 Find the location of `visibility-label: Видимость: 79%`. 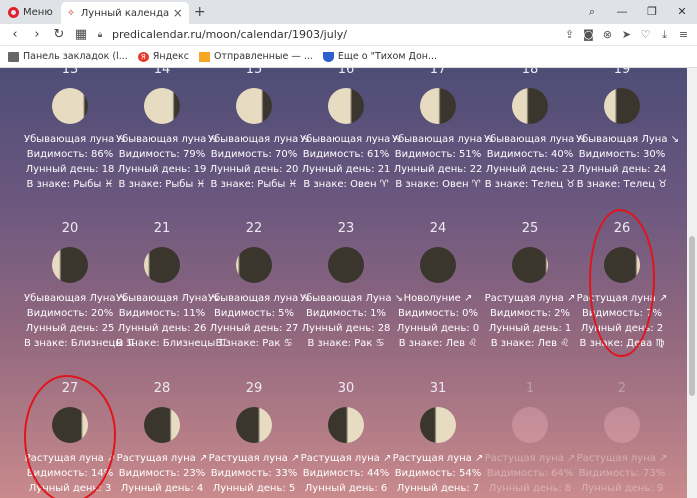

visibility-label: Видимость: 79% is located at coordinates (162, 154).